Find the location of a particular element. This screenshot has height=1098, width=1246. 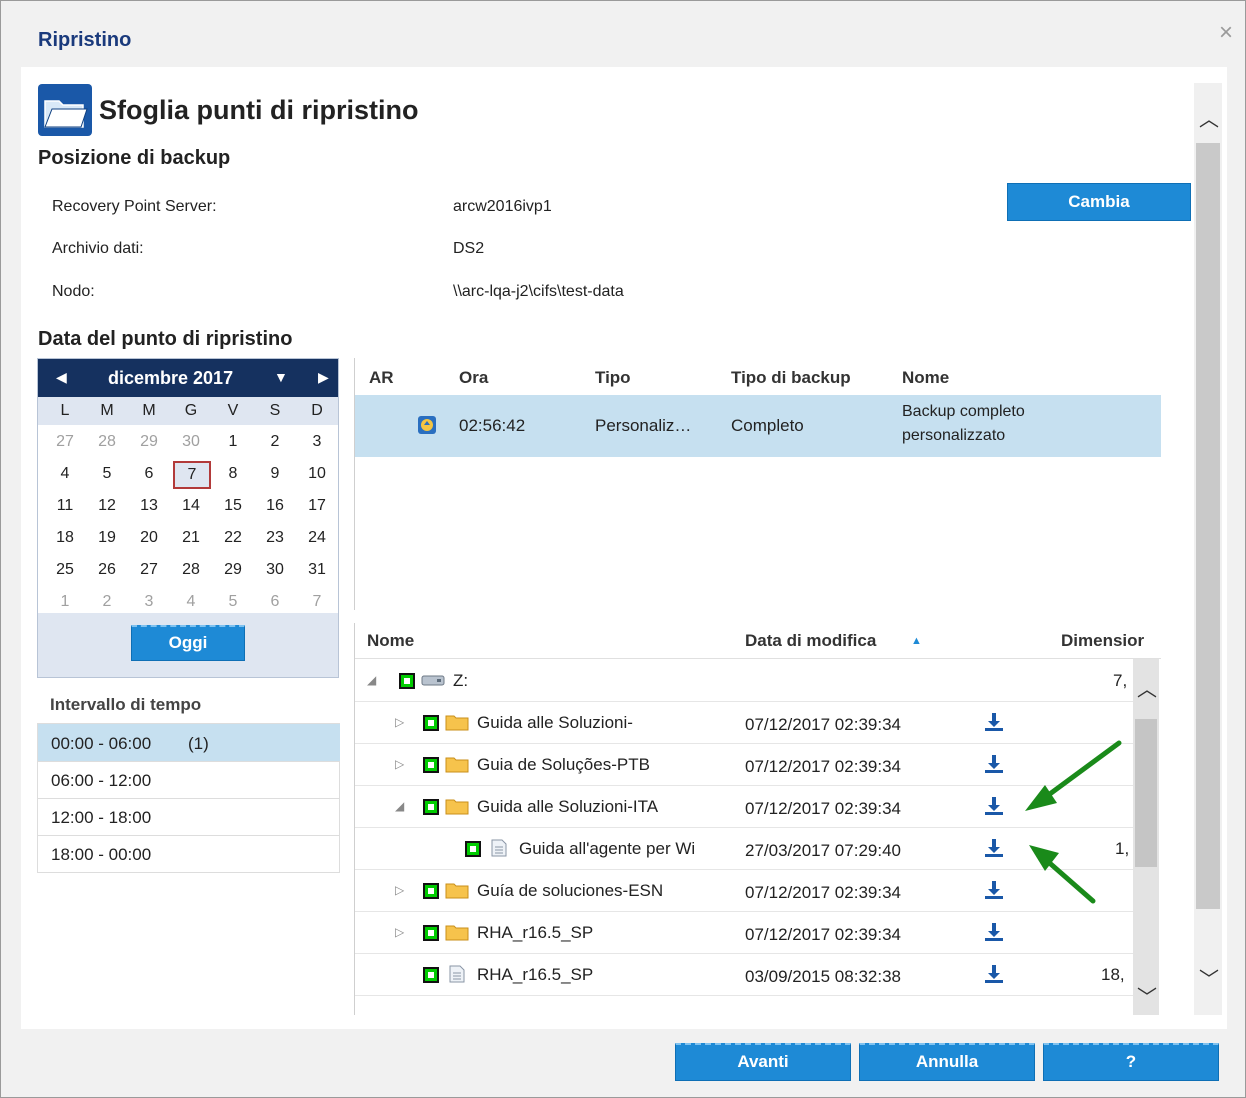

file-scrollbar: ︿ ﹀ is located at coordinates (1146, 837).